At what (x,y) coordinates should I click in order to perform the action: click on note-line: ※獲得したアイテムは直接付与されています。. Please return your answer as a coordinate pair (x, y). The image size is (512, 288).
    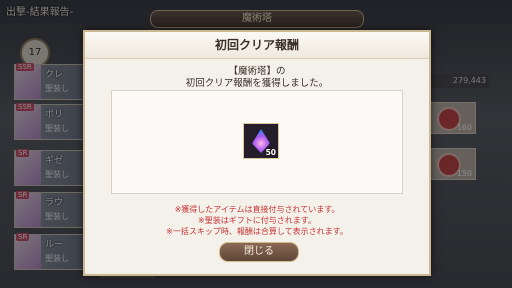
    Looking at the image, I should click on (257, 209).